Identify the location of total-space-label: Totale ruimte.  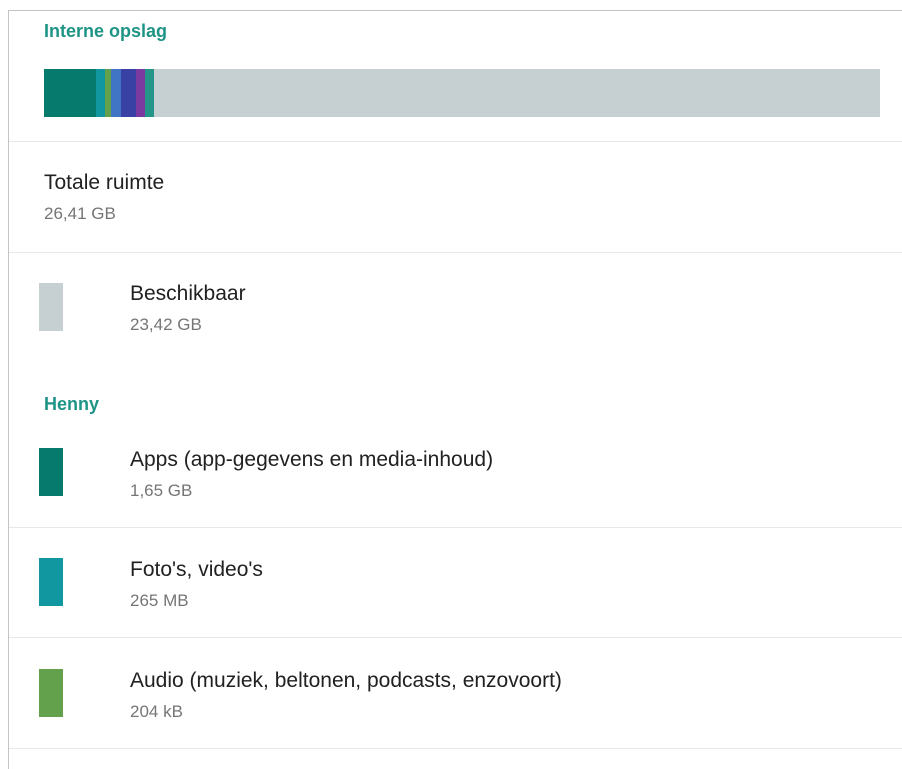
(104, 182).